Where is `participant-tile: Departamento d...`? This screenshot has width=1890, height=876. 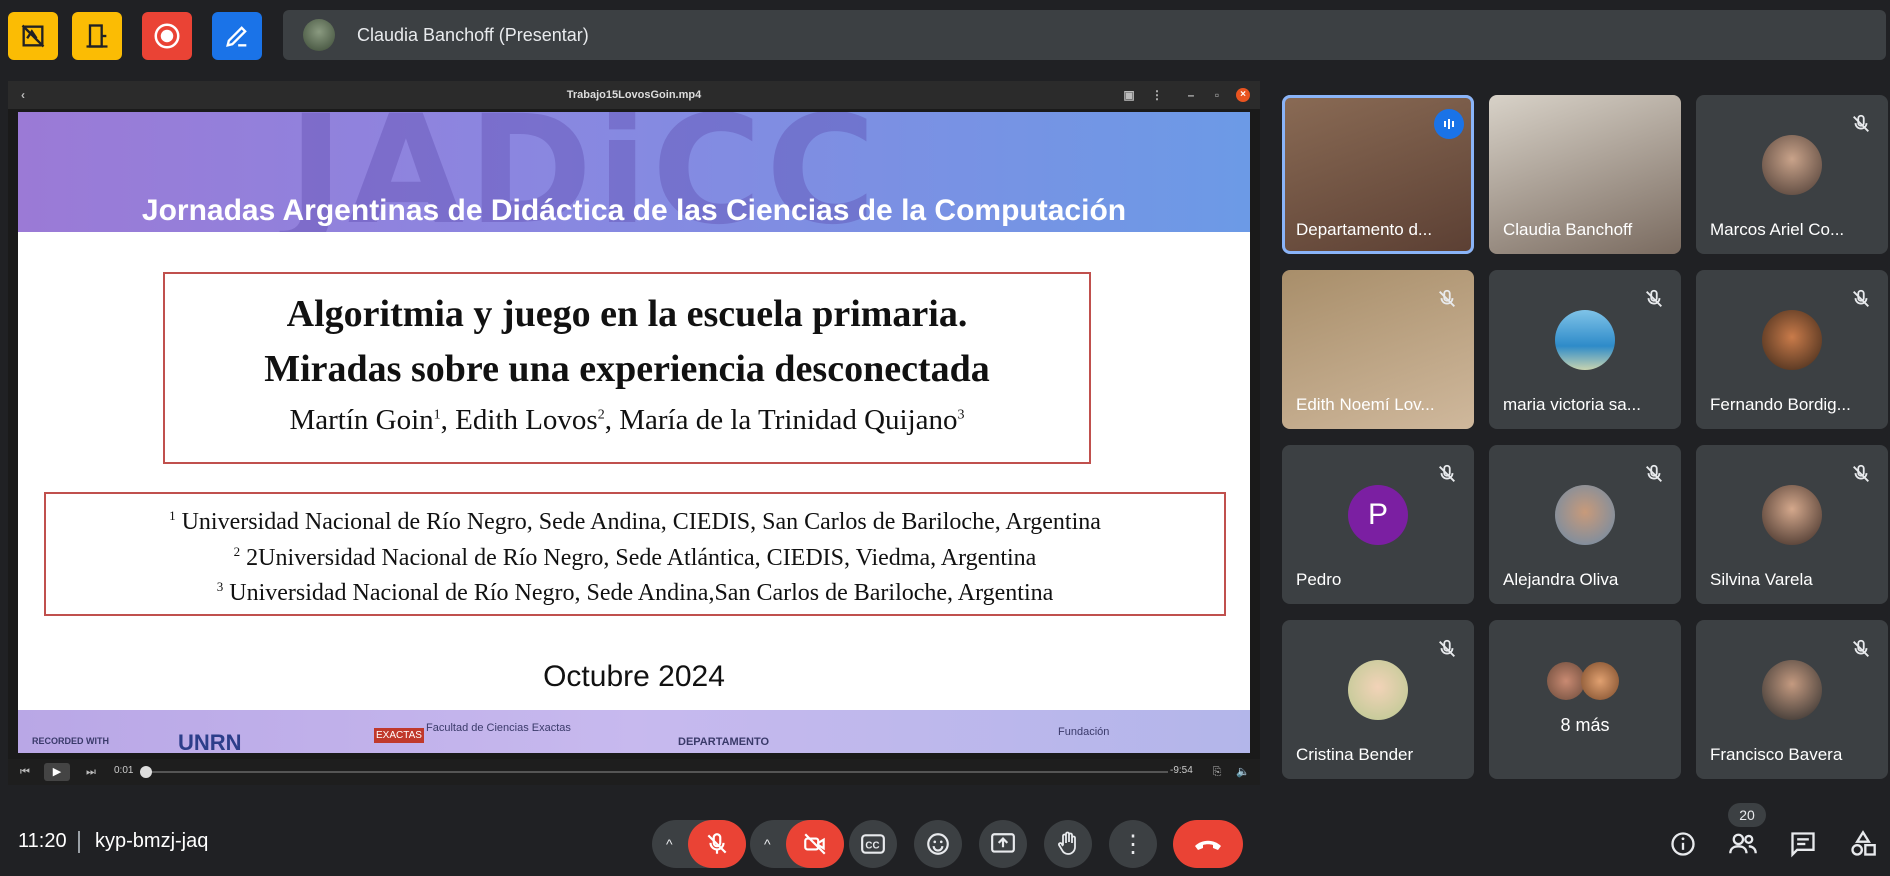
participant-tile: Departamento d... is located at coordinates (1378, 174).